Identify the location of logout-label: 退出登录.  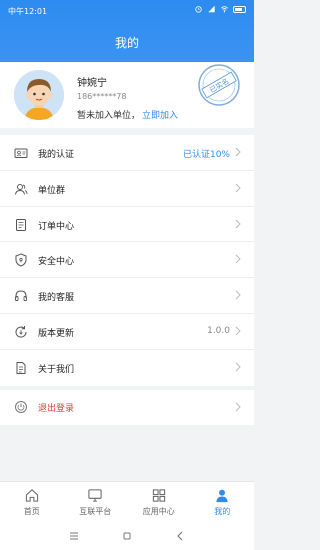
(56, 409).